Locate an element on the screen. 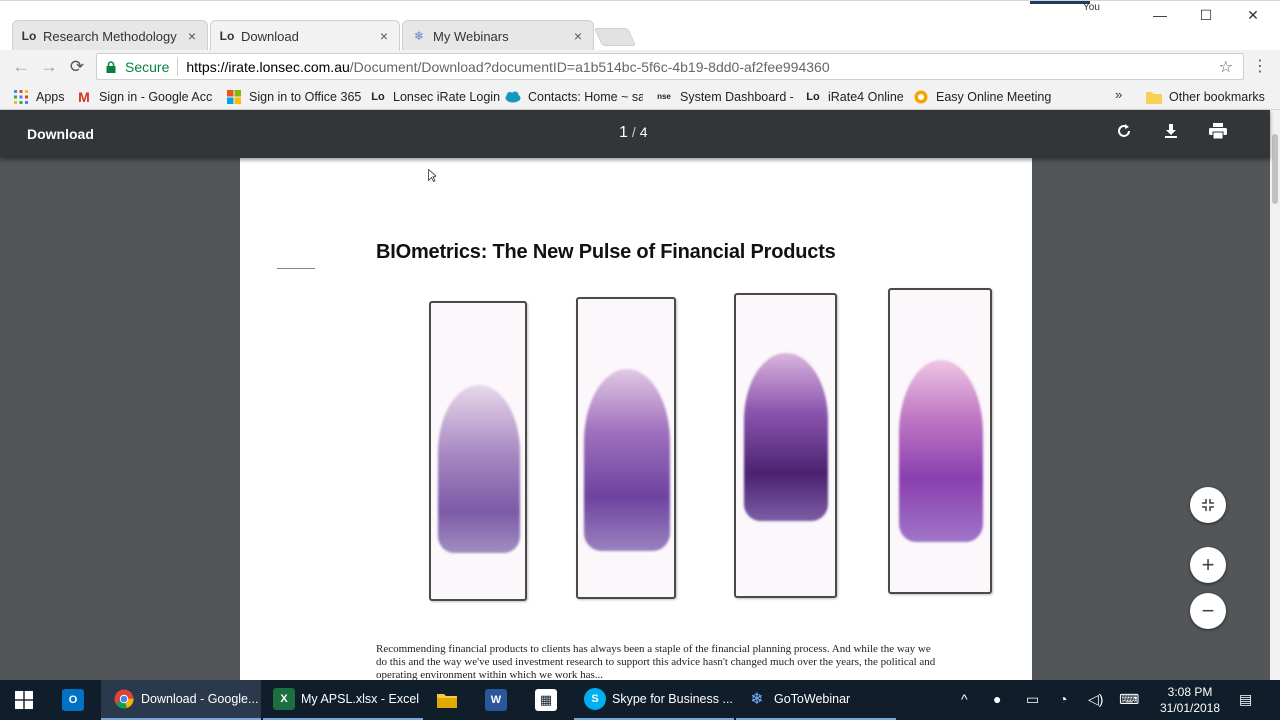  skype-icon: S is located at coordinates (595, 699).